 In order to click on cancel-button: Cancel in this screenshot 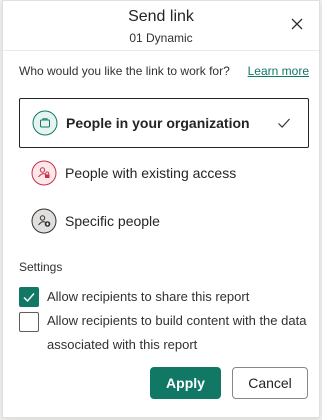, I will do `click(270, 383)`.